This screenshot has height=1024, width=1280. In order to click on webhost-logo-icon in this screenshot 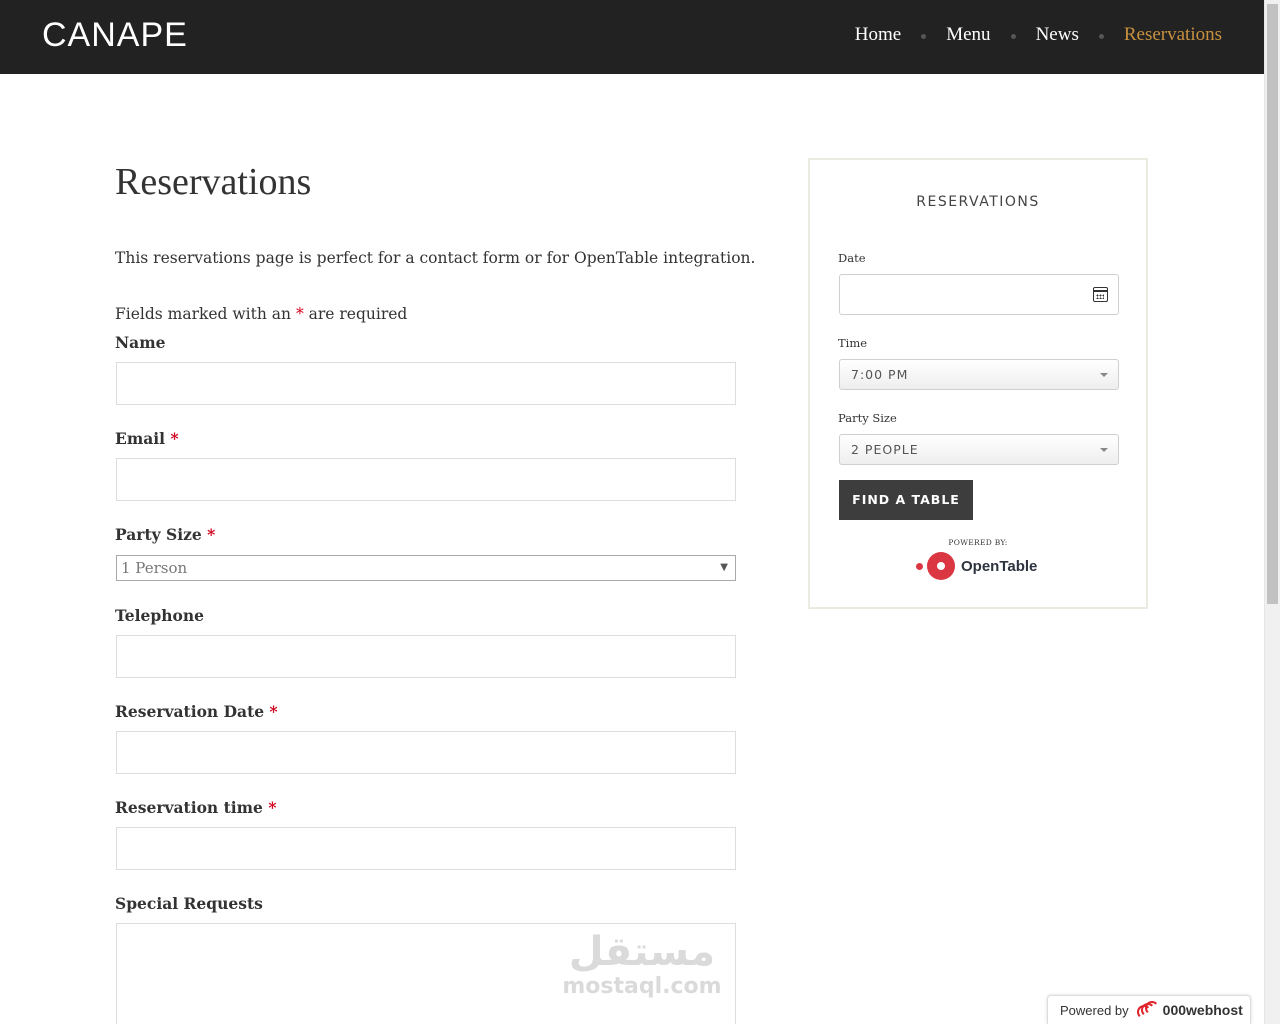, I will do `click(1147, 1010)`.